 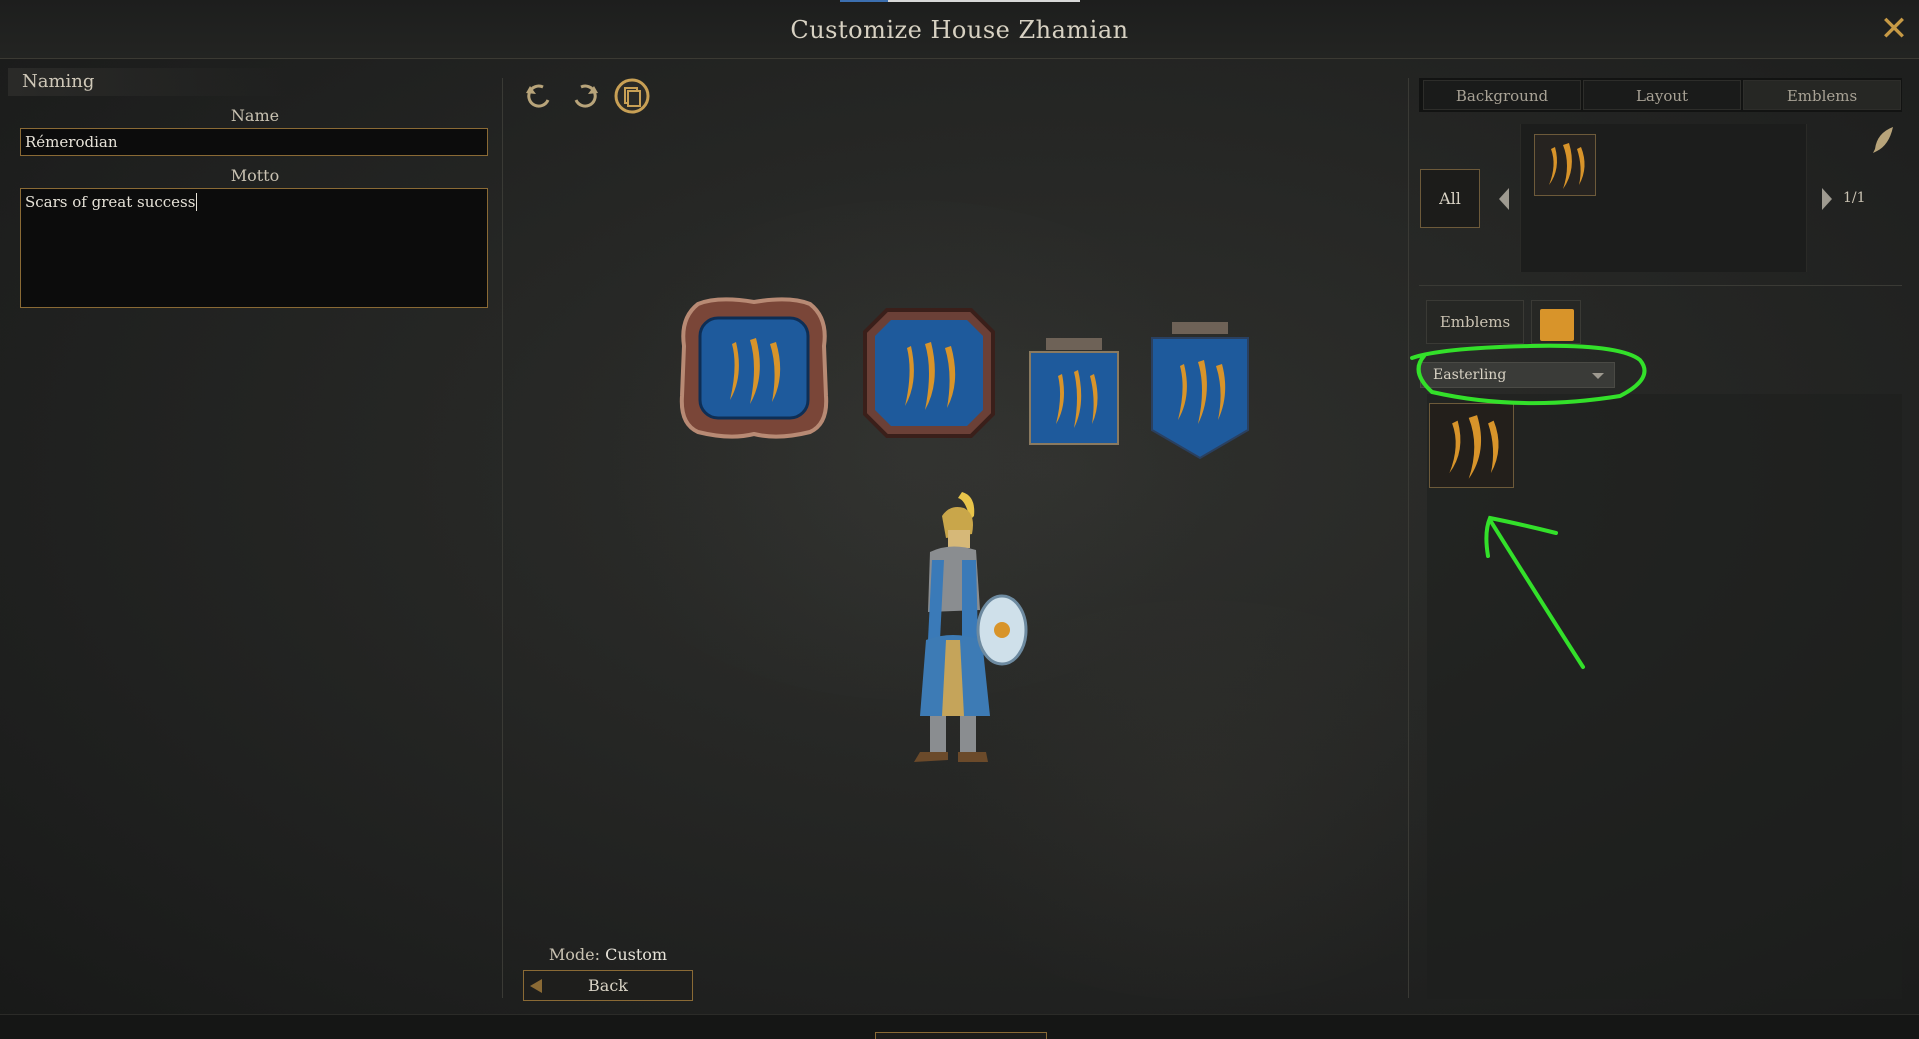 What do you see at coordinates (1822, 95) in the screenshot?
I see `tab-emblems: Emblems` at bounding box center [1822, 95].